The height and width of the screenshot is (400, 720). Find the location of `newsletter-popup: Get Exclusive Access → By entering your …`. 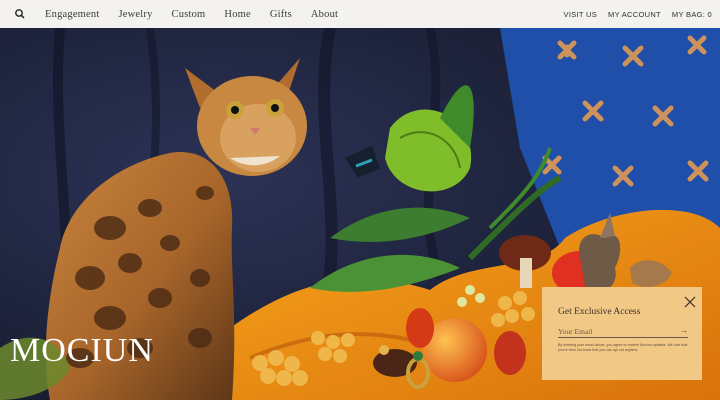

newsletter-popup: Get Exclusive Access → By entering your … is located at coordinates (622, 333).